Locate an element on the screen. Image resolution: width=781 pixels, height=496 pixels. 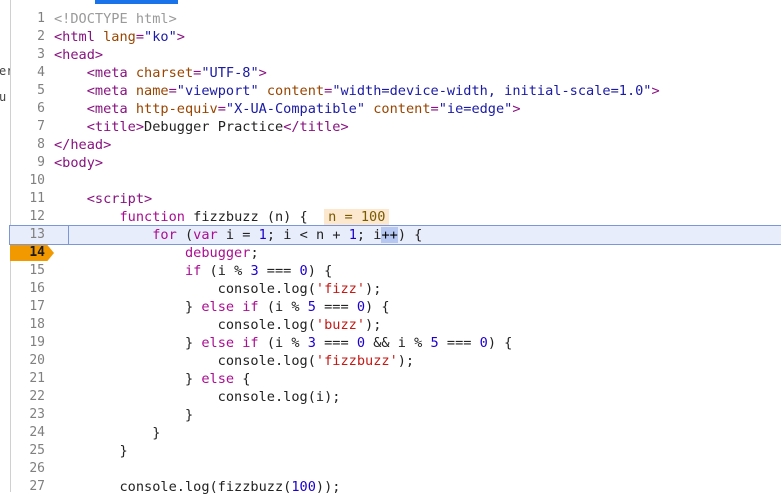
line-number: 15 is located at coordinates (27, 271).